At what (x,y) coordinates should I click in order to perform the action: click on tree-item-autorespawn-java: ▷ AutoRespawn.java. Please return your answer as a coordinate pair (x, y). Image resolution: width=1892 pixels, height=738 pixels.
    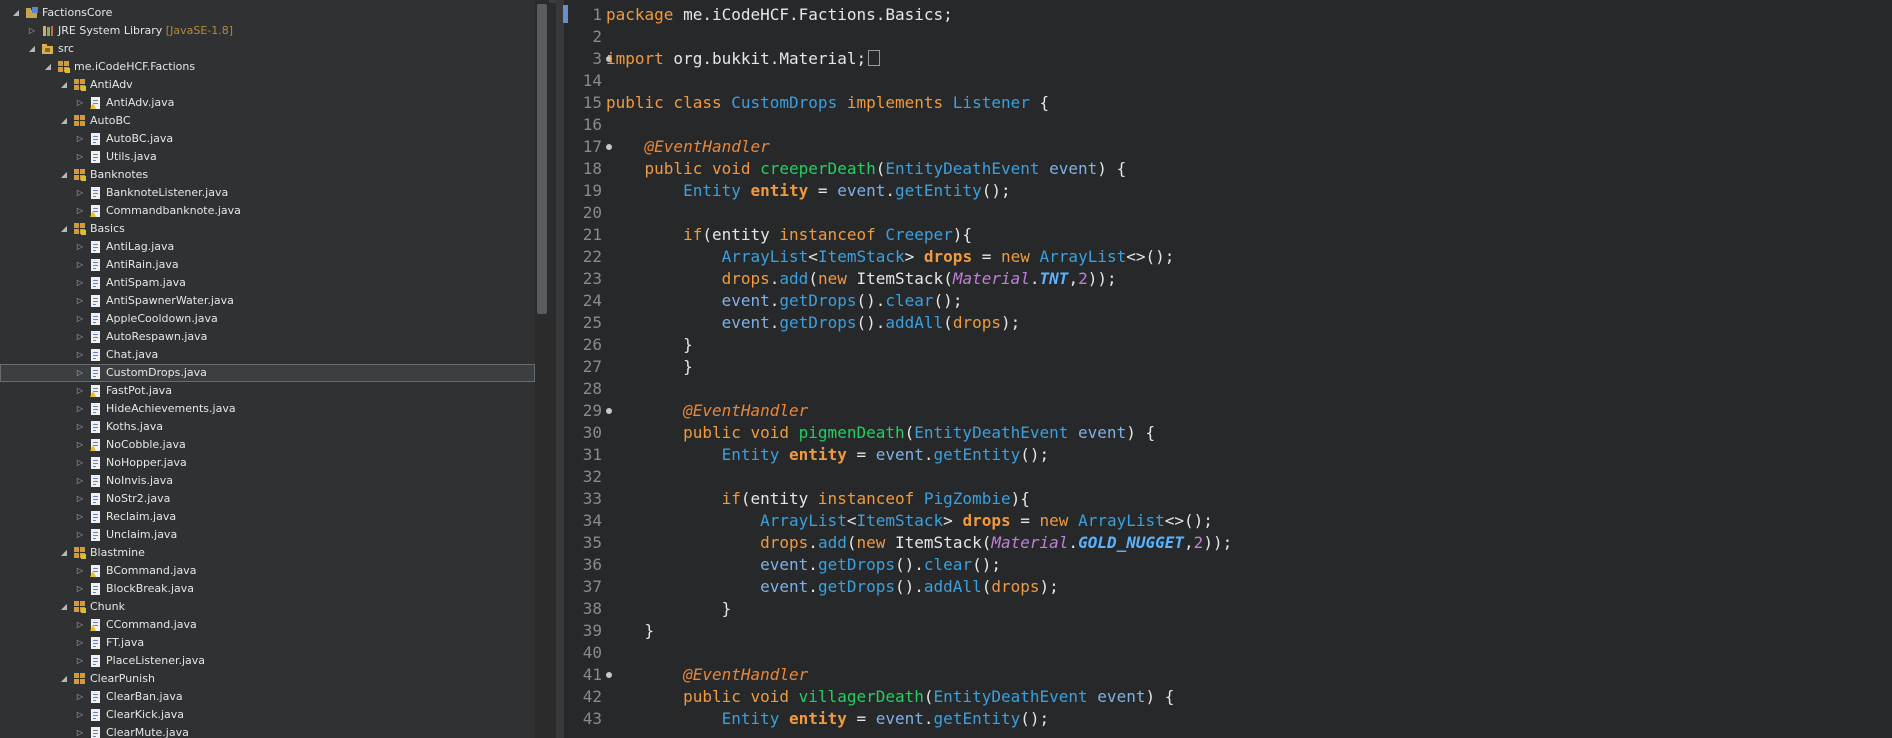
    Looking at the image, I should click on (267, 337).